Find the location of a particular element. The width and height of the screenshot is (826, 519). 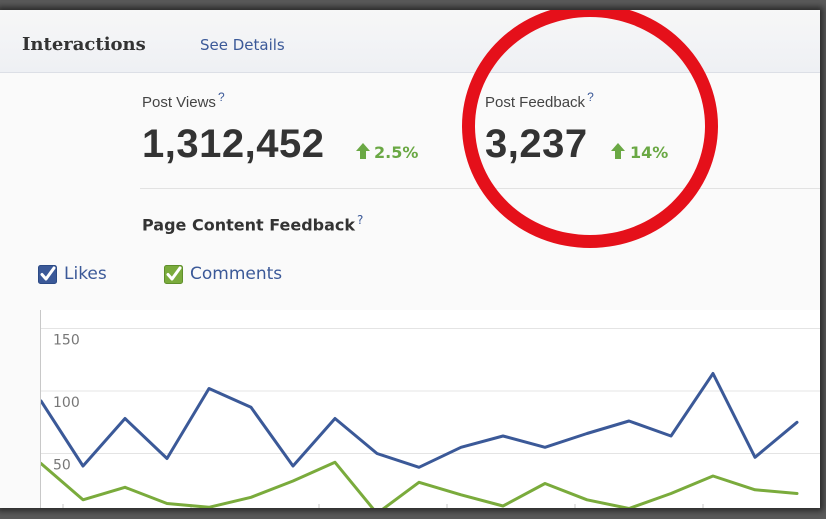

series-line-comments is located at coordinates (420, 484).